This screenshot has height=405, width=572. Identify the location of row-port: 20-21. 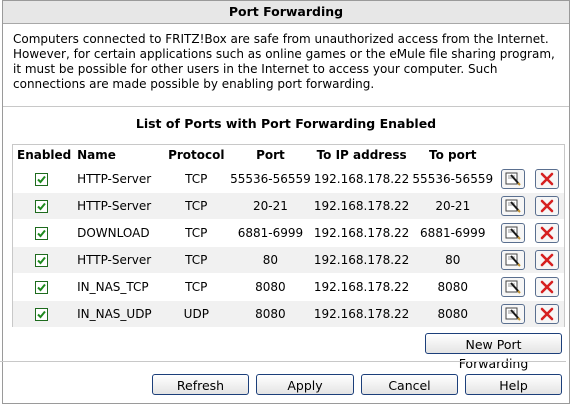
(270, 206).